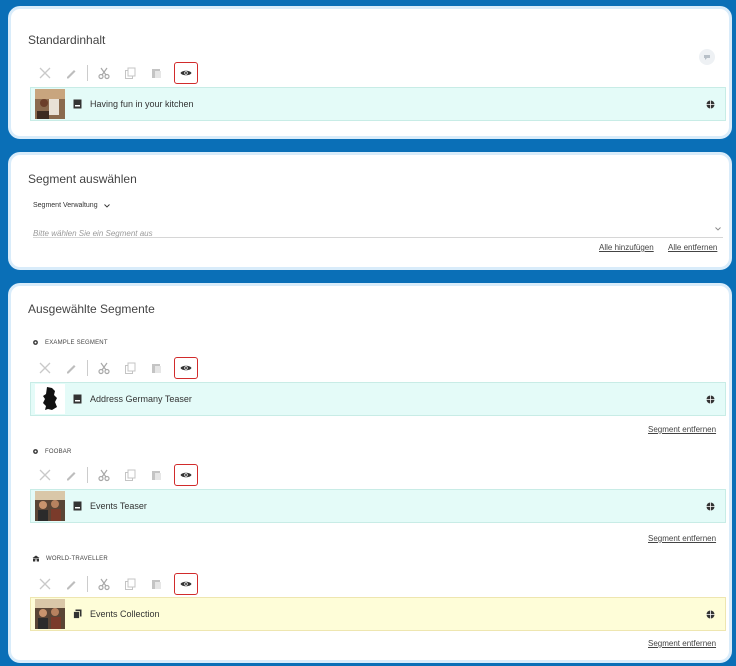 The height and width of the screenshot is (666, 736). What do you see at coordinates (91, 309) in the screenshot?
I see `selected-segments-title: Ausgewählte Segmente` at bounding box center [91, 309].